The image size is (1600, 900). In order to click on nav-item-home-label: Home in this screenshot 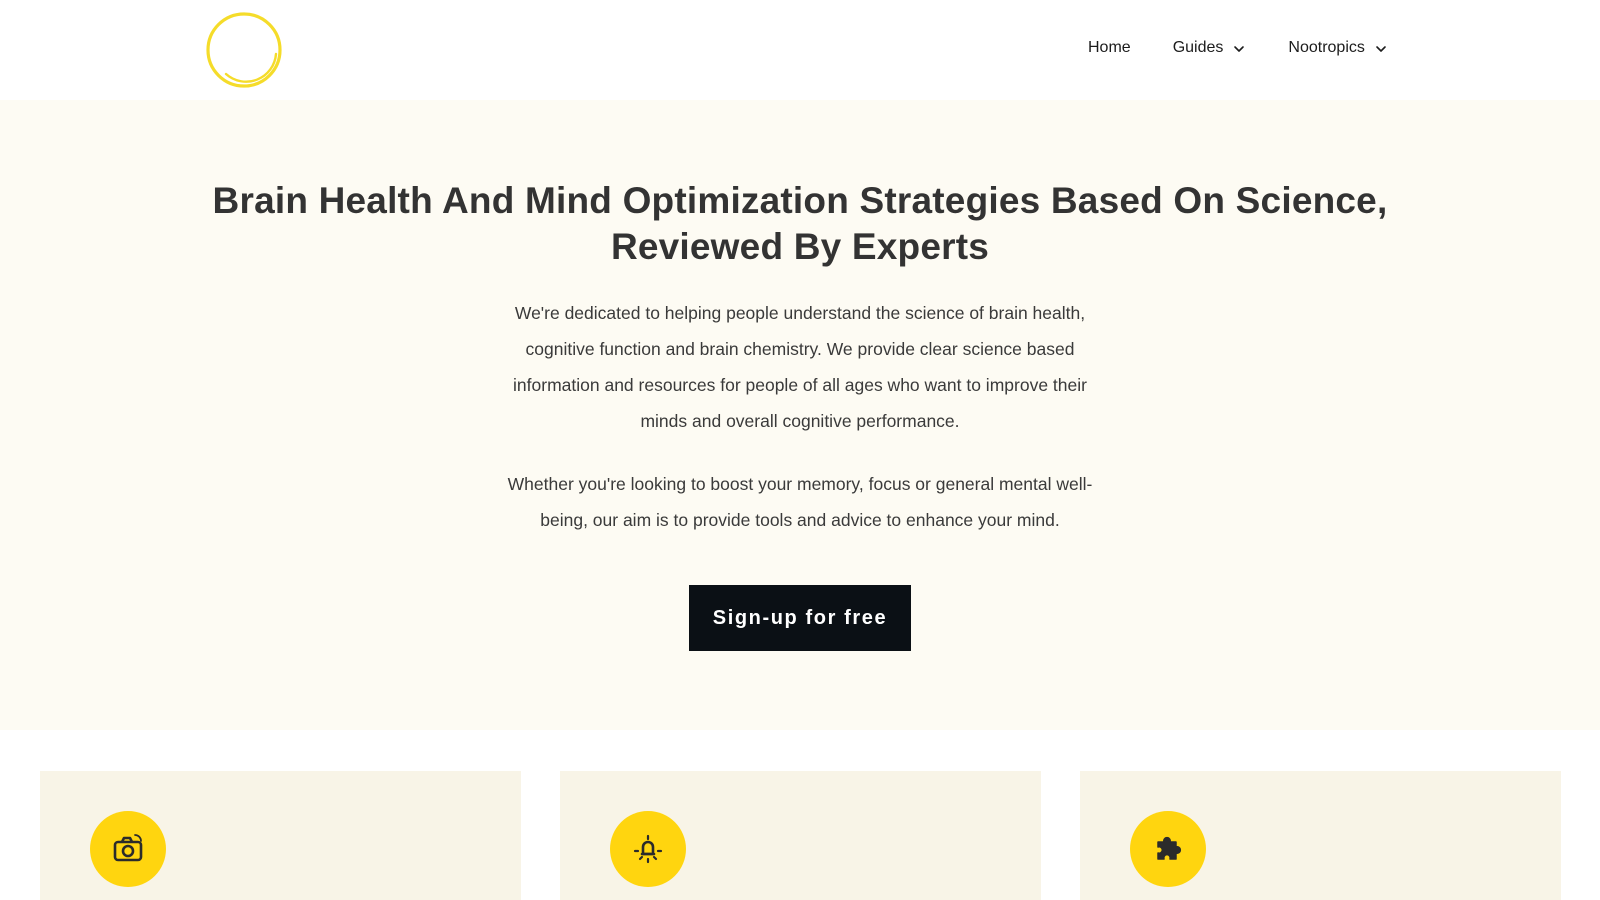, I will do `click(1109, 47)`.